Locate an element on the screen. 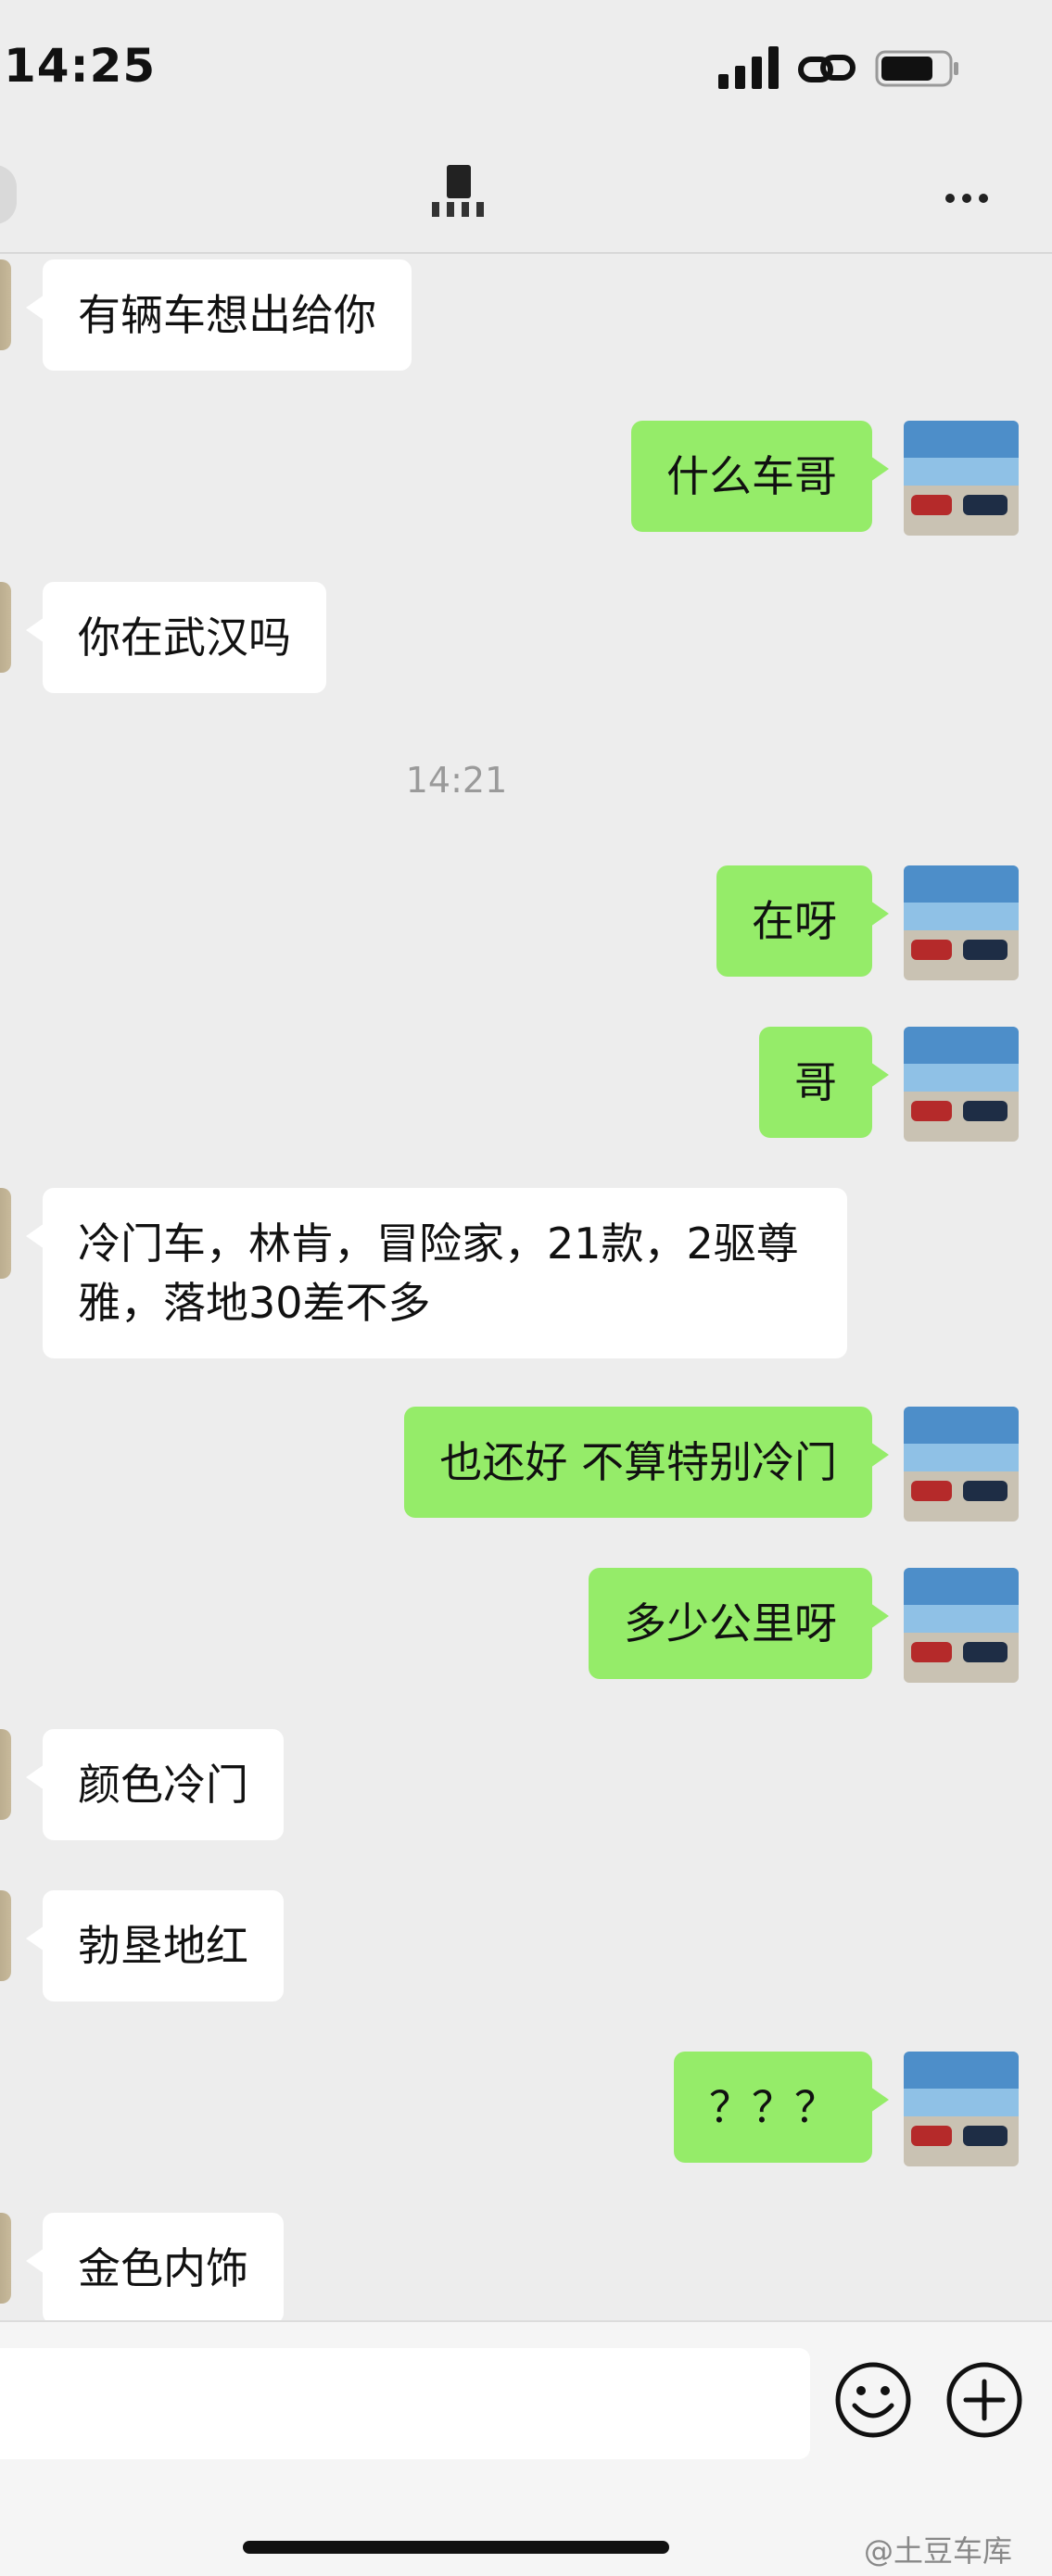 This screenshot has height=2576, width=1052. message-incoming: 颜色冷门 is located at coordinates (155, 1784).